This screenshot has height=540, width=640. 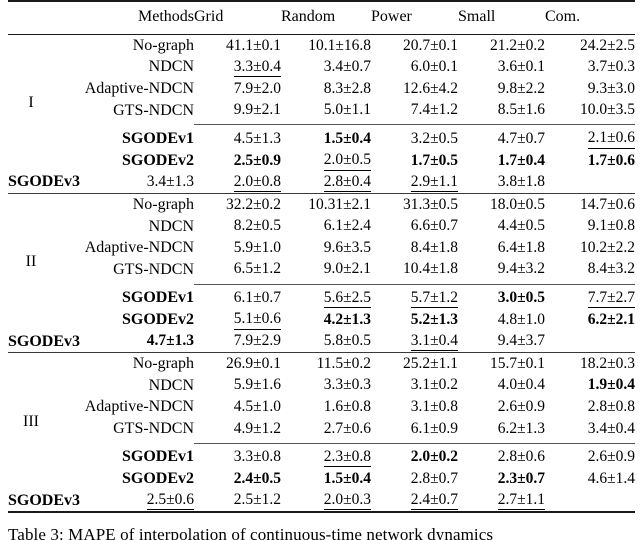 I want to click on cell-com: 4.6±1.4, so click(x=590, y=479).